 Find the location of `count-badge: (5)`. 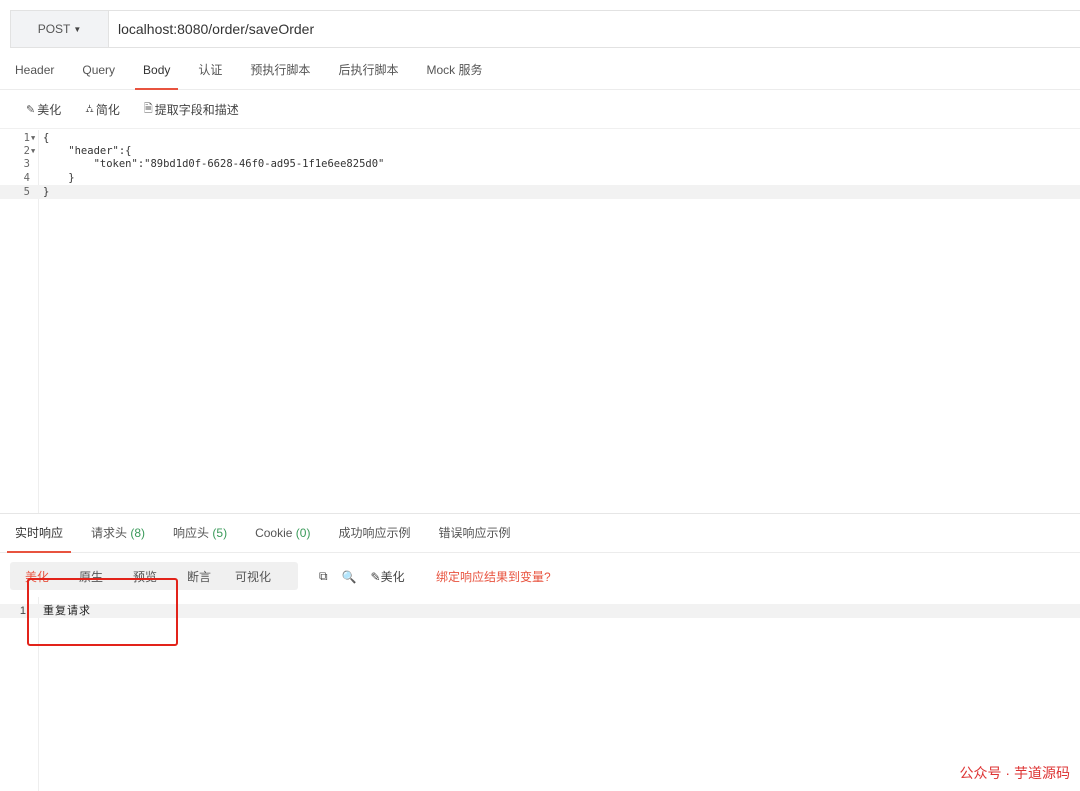

count-badge: (5) is located at coordinates (220, 532).